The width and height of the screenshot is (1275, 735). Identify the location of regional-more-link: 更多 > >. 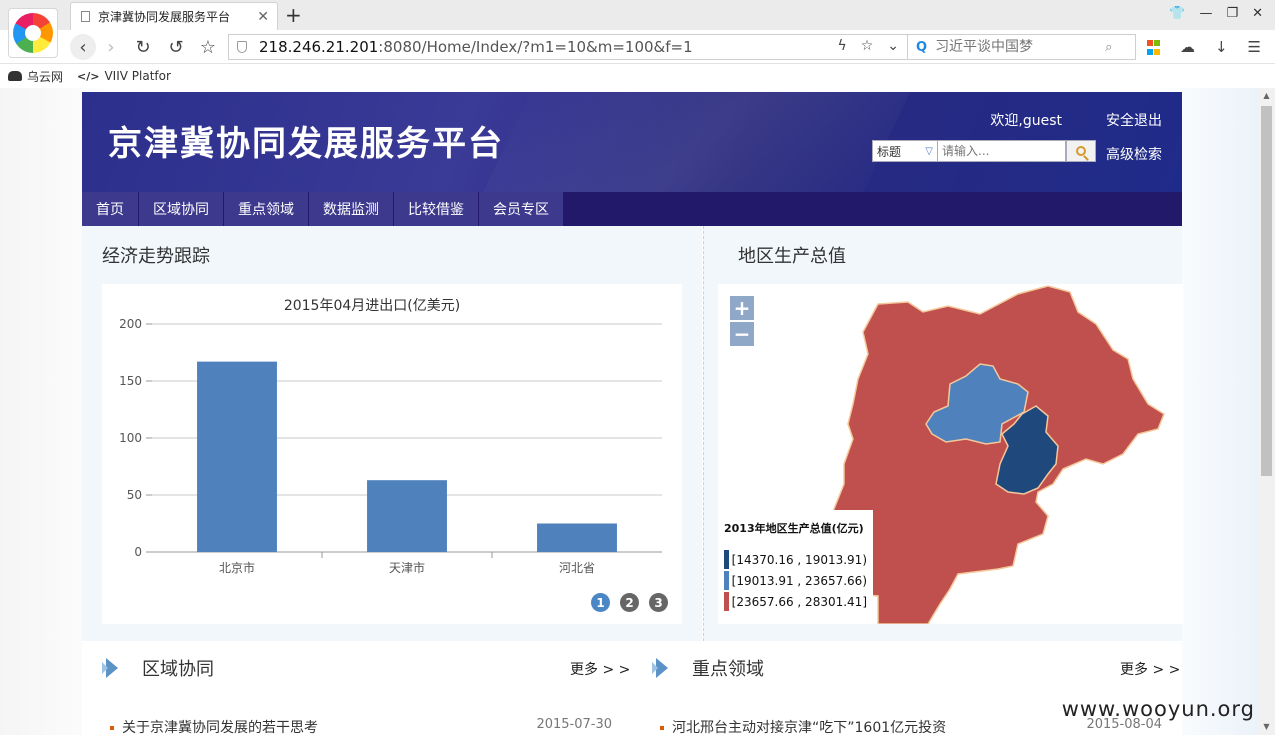
(600, 669).